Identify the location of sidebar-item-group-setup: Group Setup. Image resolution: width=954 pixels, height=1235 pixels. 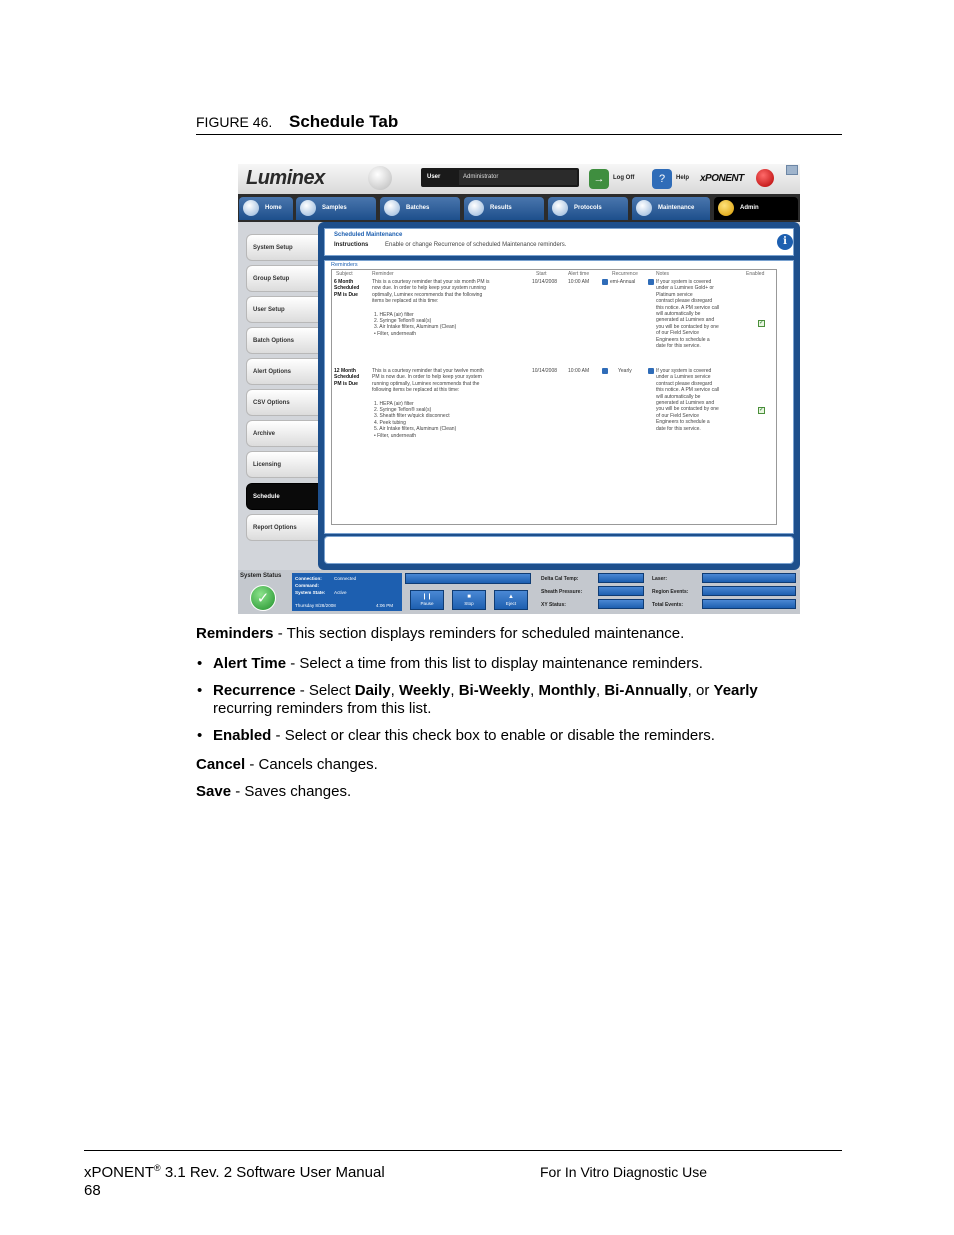
(283, 278).